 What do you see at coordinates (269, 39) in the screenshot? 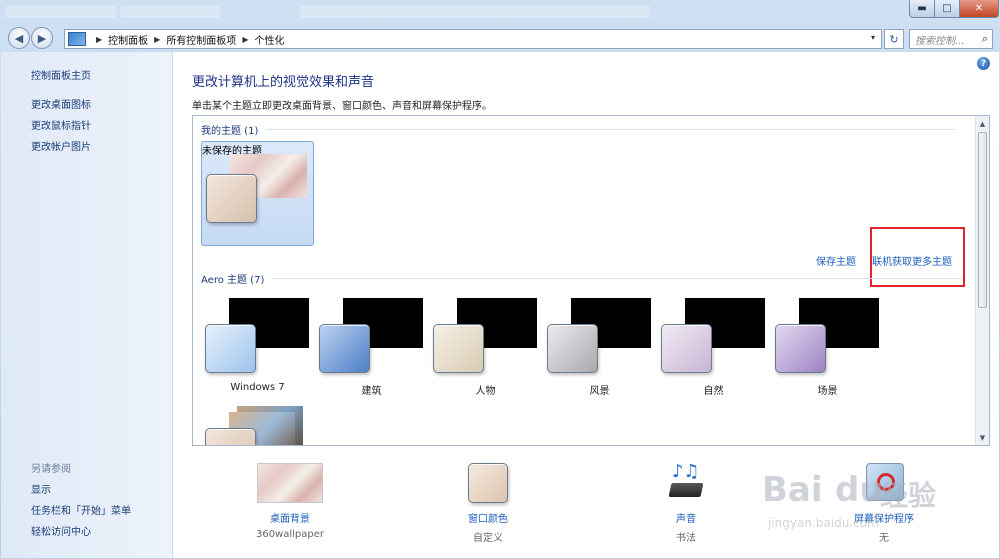
I see `breadcrumb-personalization: 个性化` at bounding box center [269, 39].